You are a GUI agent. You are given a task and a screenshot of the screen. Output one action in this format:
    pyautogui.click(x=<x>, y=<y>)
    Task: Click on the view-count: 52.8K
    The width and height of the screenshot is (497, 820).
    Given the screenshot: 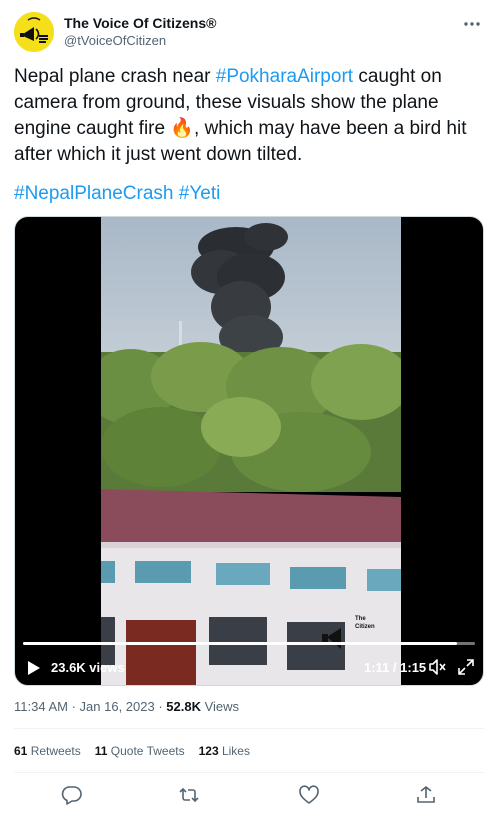 What is the action you would take?
    pyautogui.click(x=183, y=706)
    